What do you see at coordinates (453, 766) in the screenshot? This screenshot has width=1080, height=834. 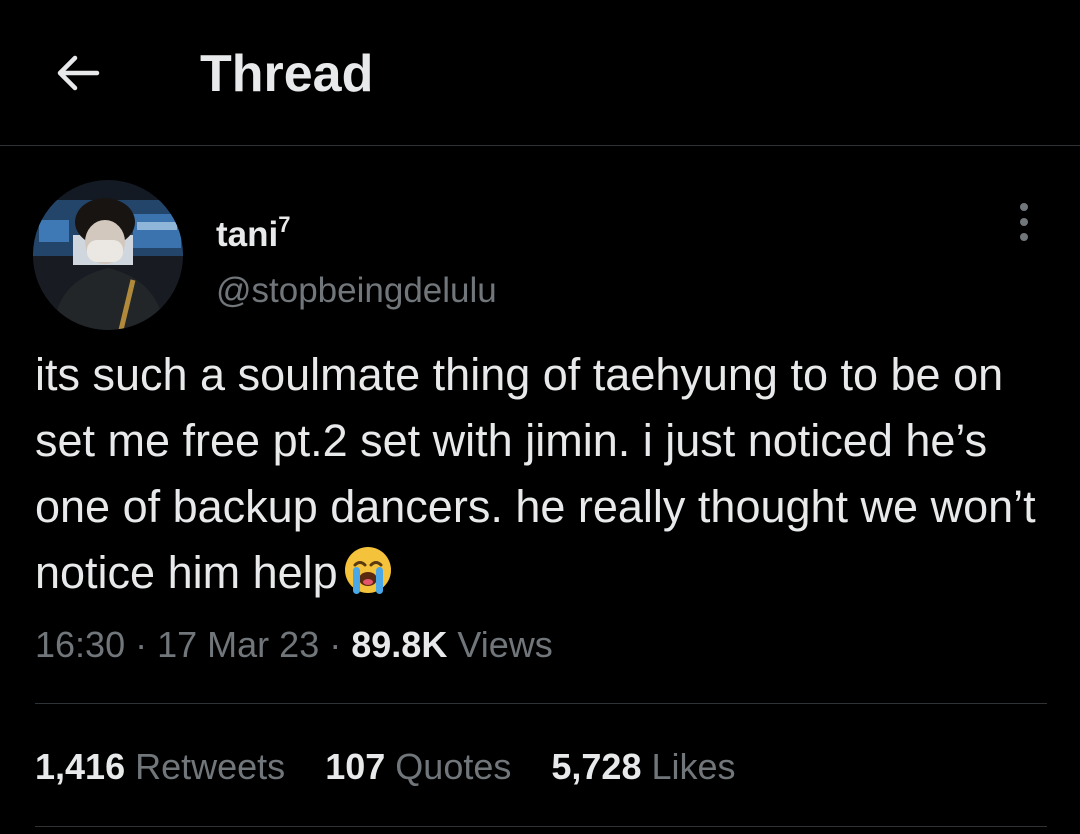 I see `quotes-label: Quotes` at bounding box center [453, 766].